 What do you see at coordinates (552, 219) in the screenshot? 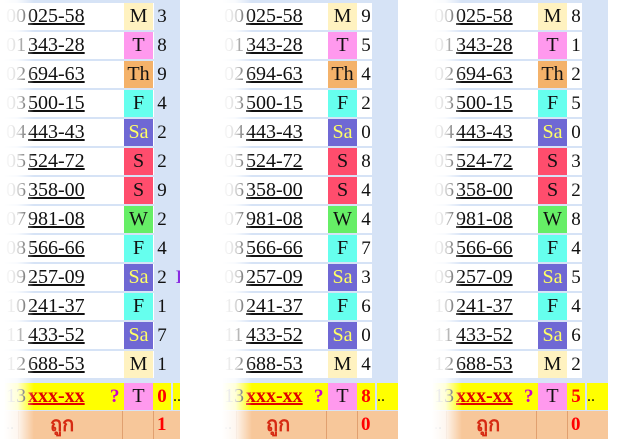
I see `day-badge: W` at bounding box center [552, 219].